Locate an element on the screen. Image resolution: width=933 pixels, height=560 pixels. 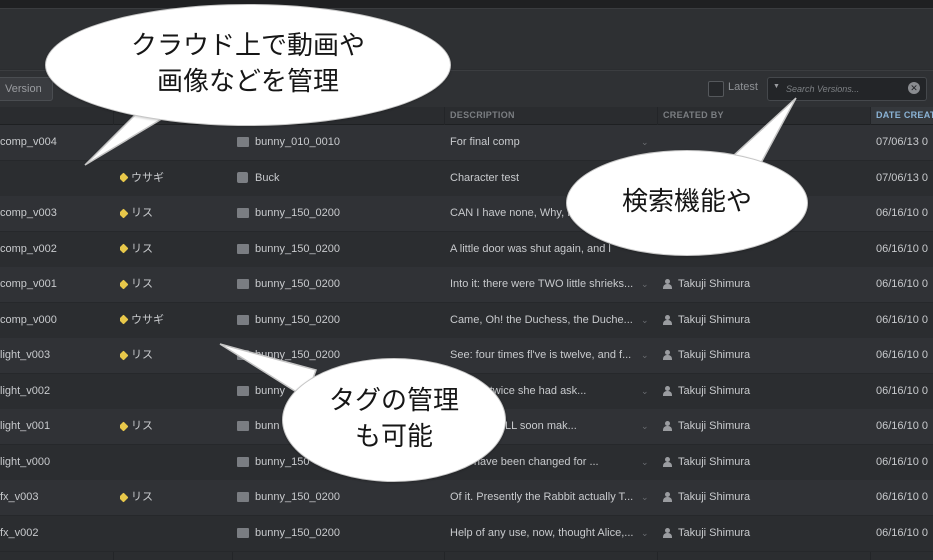
callout-tags-line2: も可能 is located at coordinates (393, 437).